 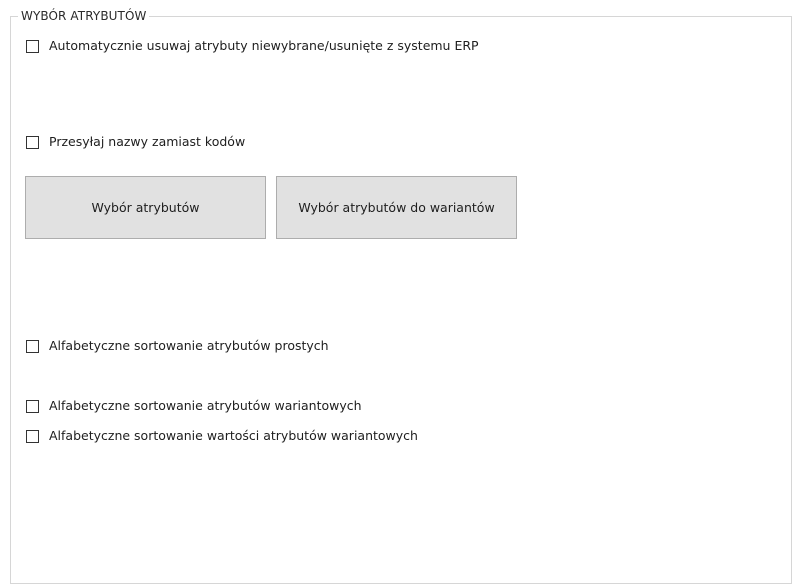 What do you see at coordinates (396, 207) in the screenshot?
I see `select-variant-attributes-button: Wybór atrybutów do wariantów` at bounding box center [396, 207].